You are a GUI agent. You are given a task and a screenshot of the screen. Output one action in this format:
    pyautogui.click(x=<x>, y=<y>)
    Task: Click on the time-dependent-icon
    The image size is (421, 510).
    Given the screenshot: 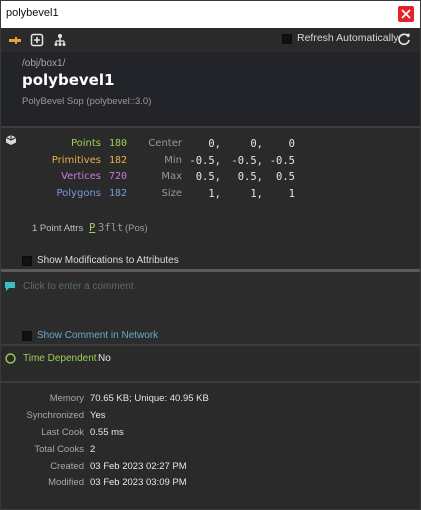 What is the action you would take?
    pyautogui.click(x=10, y=358)
    